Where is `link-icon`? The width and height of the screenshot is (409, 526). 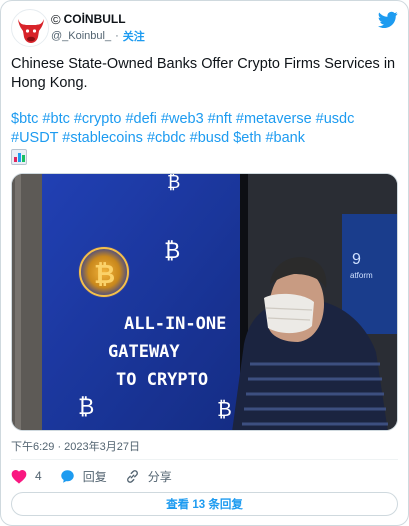
link-icon is located at coordinates (132, 476).